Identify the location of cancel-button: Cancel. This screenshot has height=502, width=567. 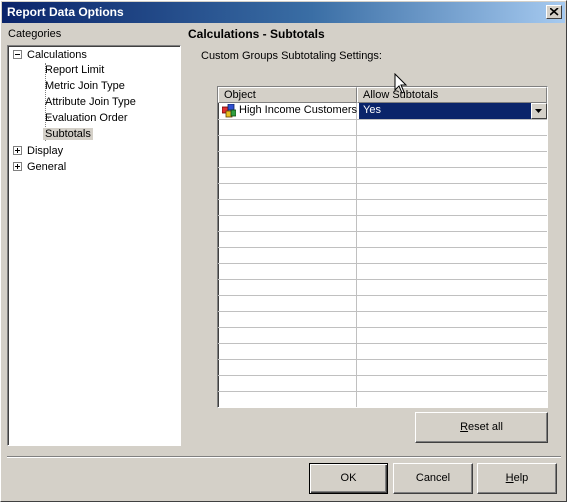
(433, 478).